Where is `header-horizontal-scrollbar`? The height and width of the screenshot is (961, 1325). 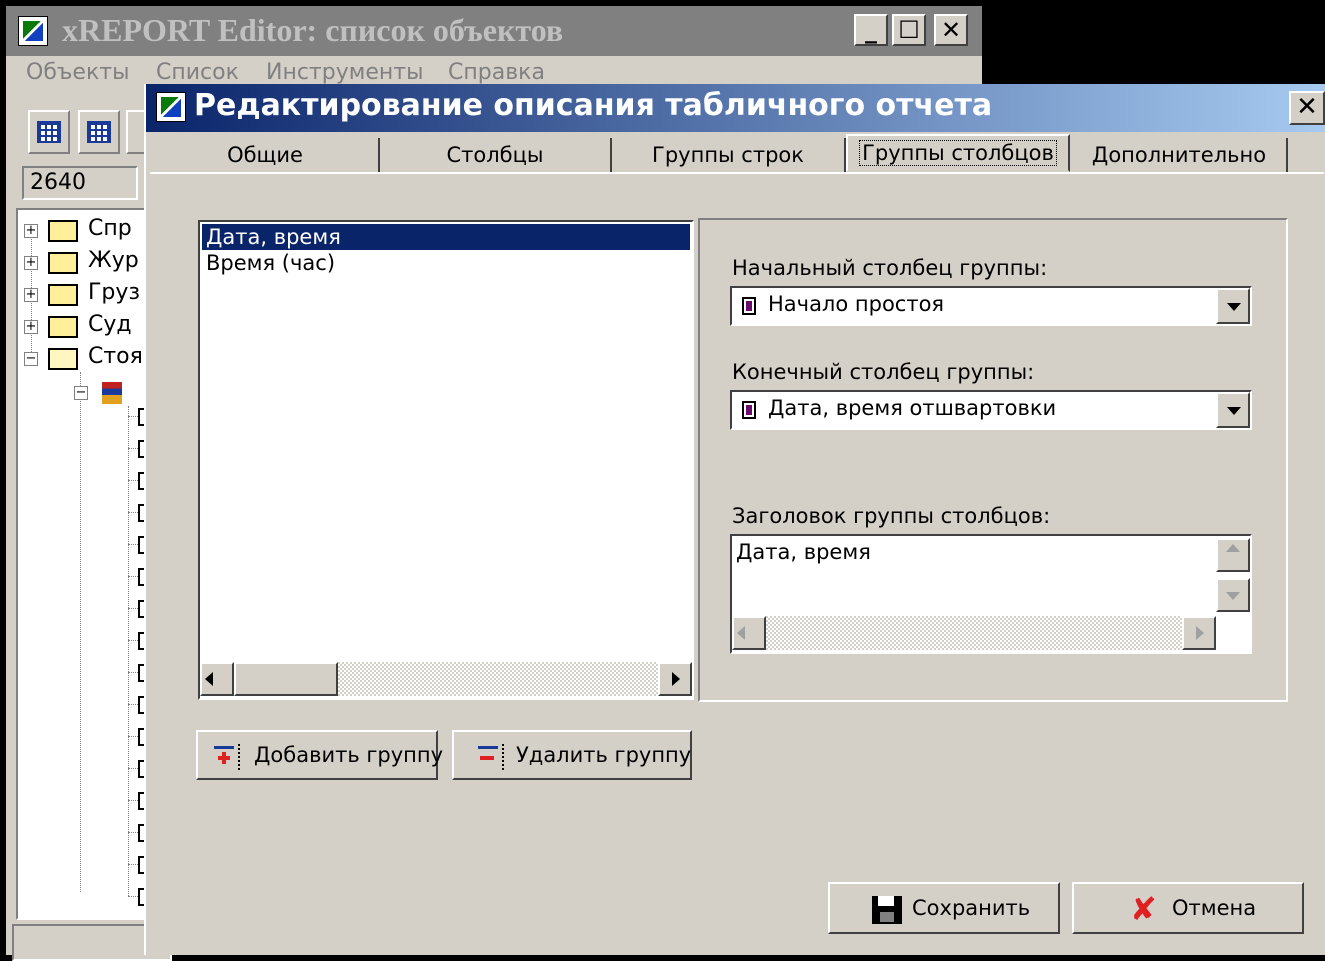
header-horizontal-scrollbar is located at coordinates (974, 633).